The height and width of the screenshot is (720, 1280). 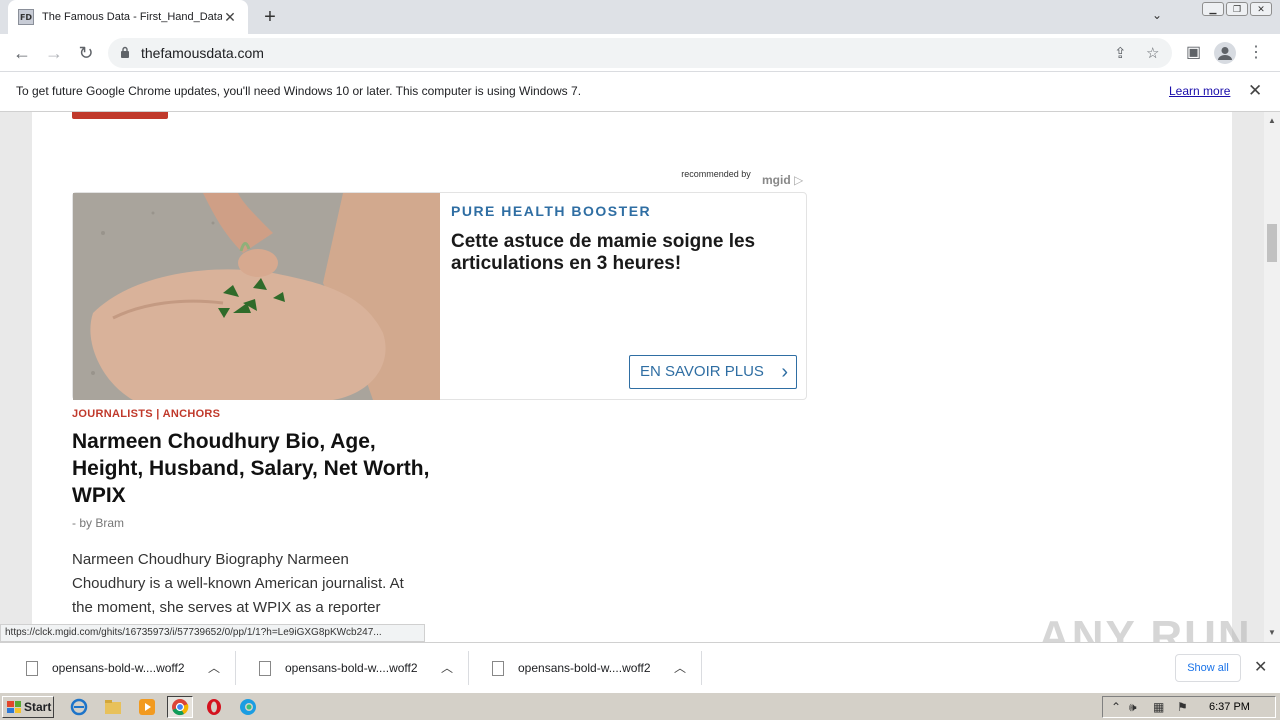 What do you see at coordinates (1229, 707) in the screenshot?
I see `taskbar-clock: 6:37 PM` at bounding box center [1229, 707].